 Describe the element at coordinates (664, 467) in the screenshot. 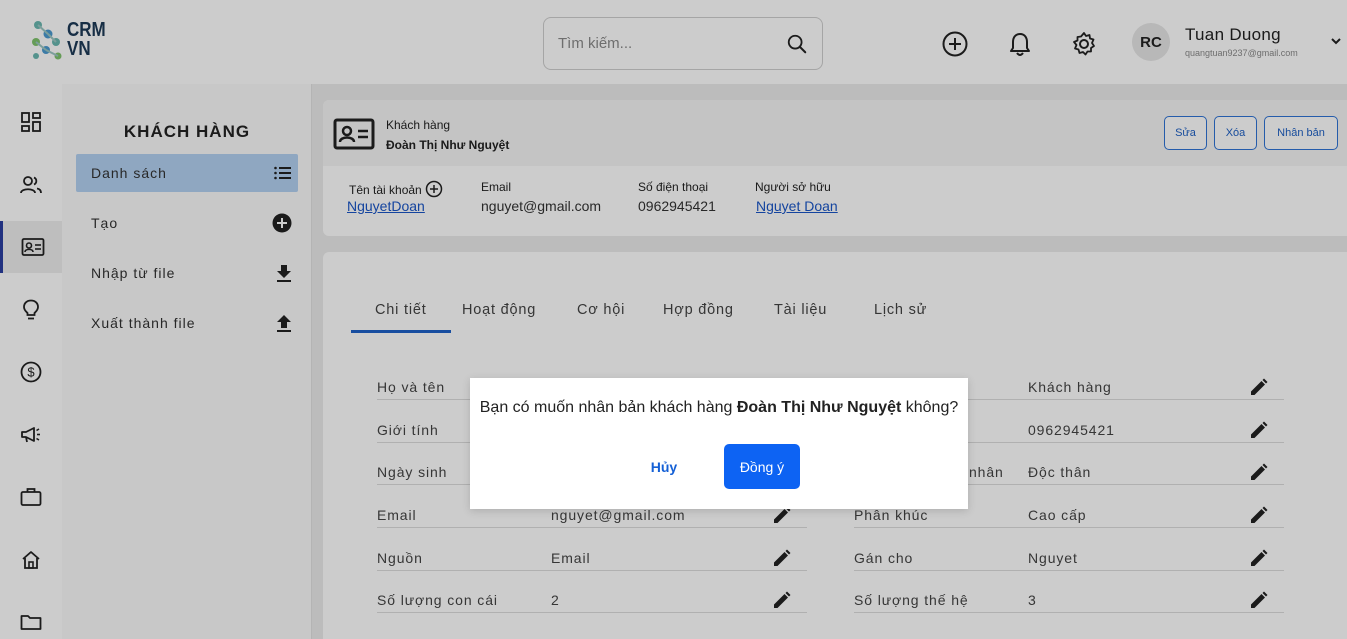

I see `cancel-button: Hủy` at that location.